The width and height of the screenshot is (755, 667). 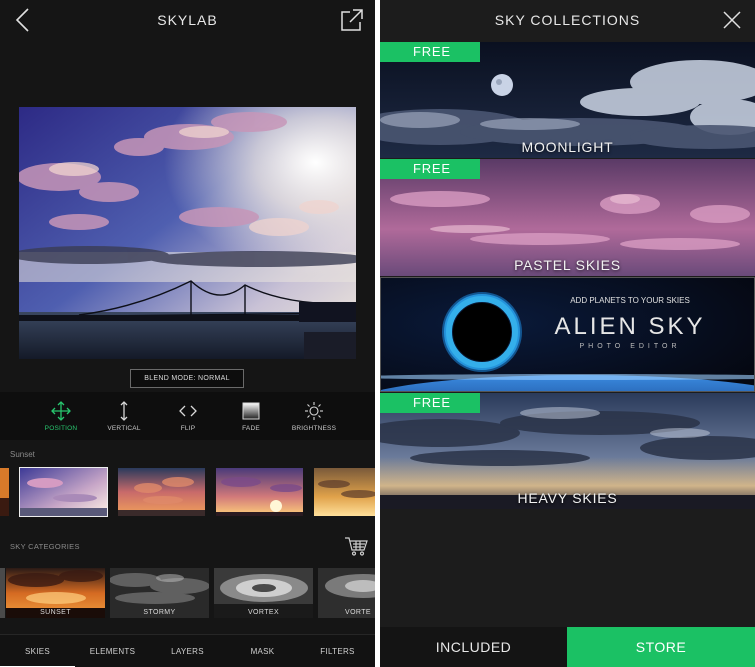 I want to click on move-arrows-icon, so click(x=61, y=411).